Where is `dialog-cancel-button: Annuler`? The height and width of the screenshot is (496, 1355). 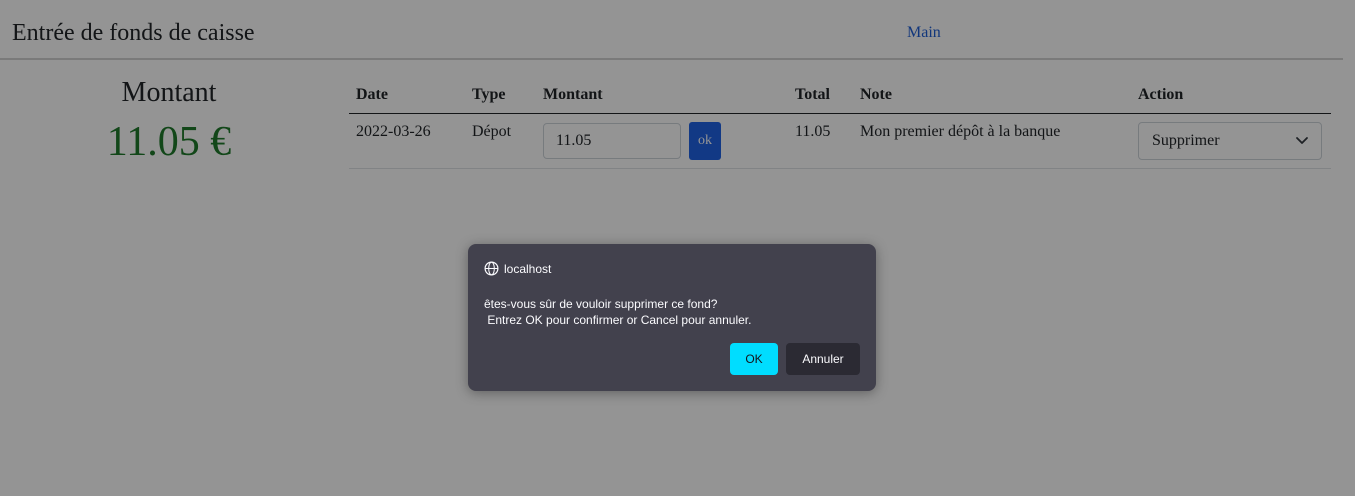 dialog-cancel-button: Annuler is located at coordinates (823, 359).